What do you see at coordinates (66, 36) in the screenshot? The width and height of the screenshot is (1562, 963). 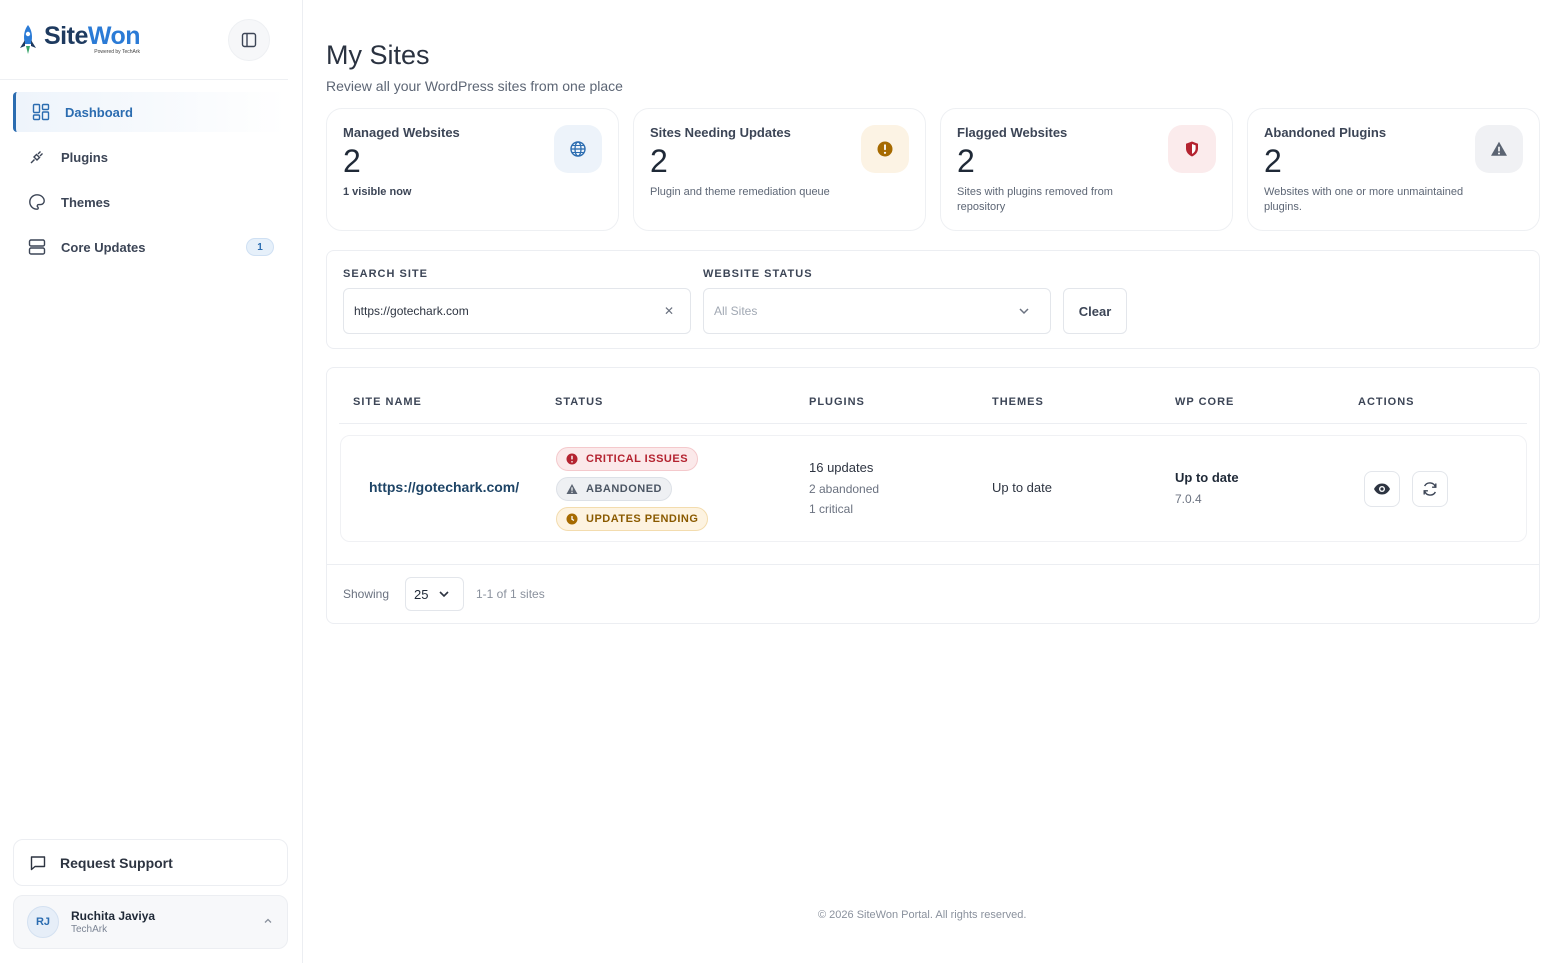 I see `brand-name-part1: Site` at bounding box center [66, 36].